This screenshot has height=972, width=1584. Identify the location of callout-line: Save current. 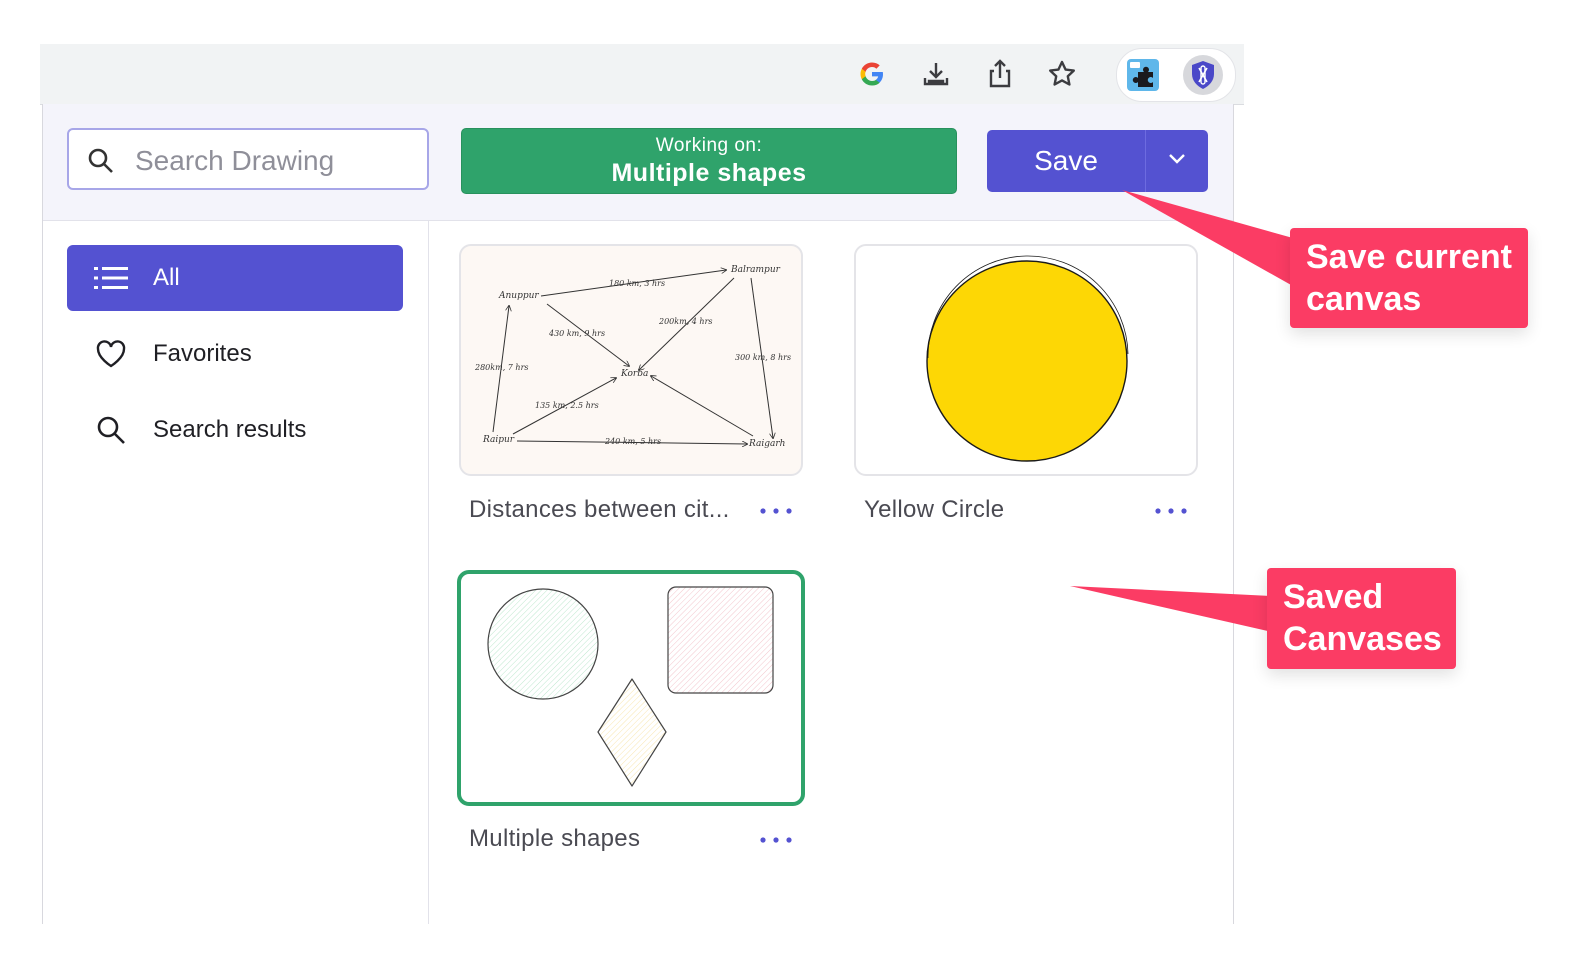
(1409, 257).